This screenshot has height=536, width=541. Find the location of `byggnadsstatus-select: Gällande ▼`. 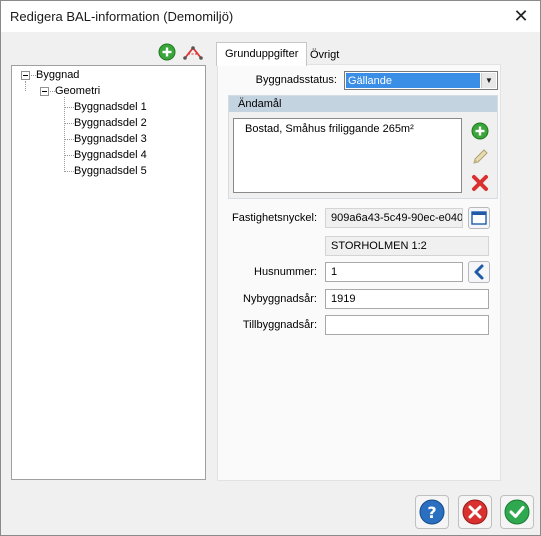

byggnadsstatus-select: Gällande ▼ is located at coordinates (421, 80).